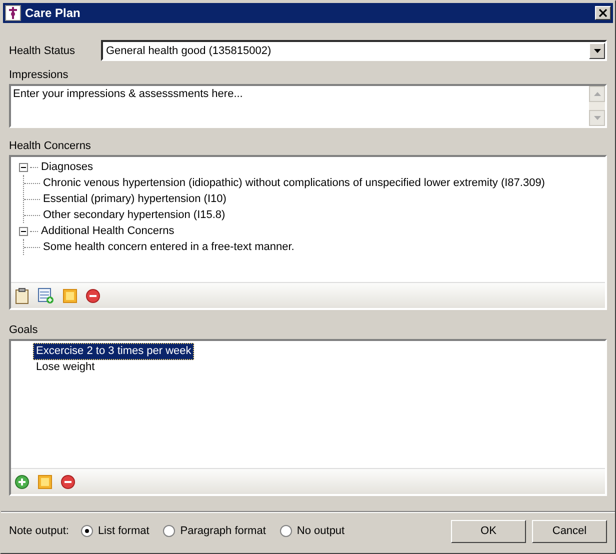 This screenshot has height=554, width=616. Describe the element at coordinates (22, 296) in the screenshot. I see `clipboard-icon` at that location.